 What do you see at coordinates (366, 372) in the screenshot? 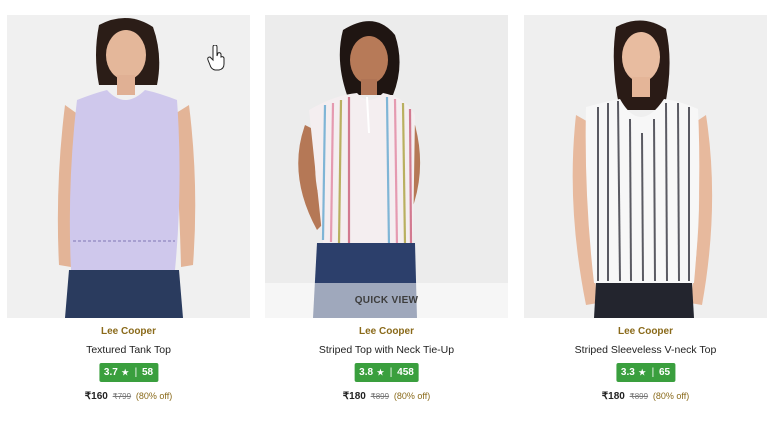
I see `rating-value: 3.8` at bounding box center [366, 372].